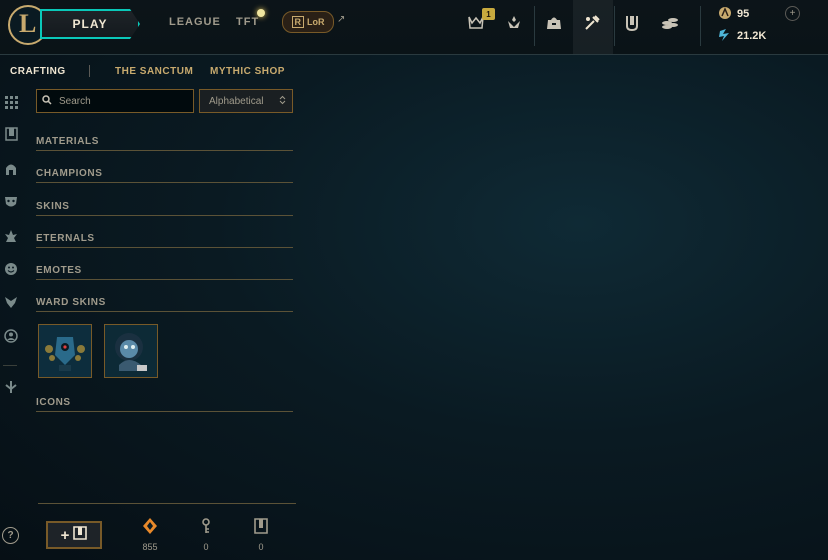 The image size is (828, 560). I want to click on category-materials: MATERIALS, so click(164, 143).